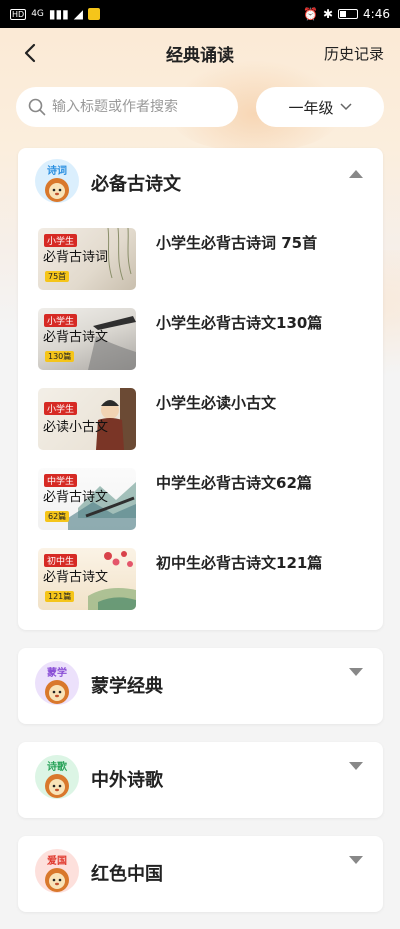 This screenshot has height=929, width=400. I want to click on category-avatar: 诗歌, so click(57, 777).